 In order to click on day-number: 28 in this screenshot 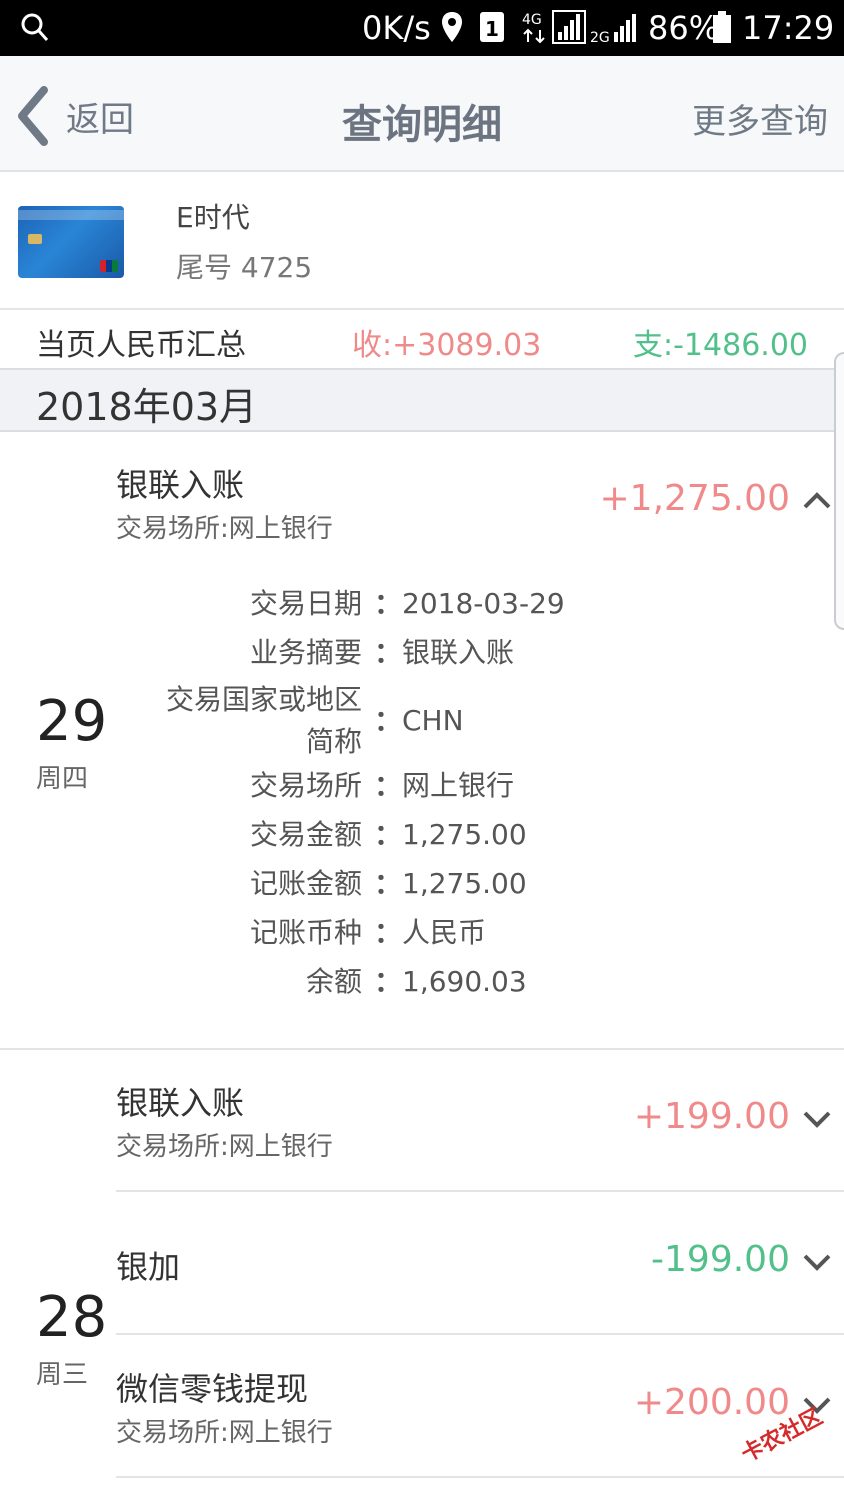, I will do `click(72, 1317)`.